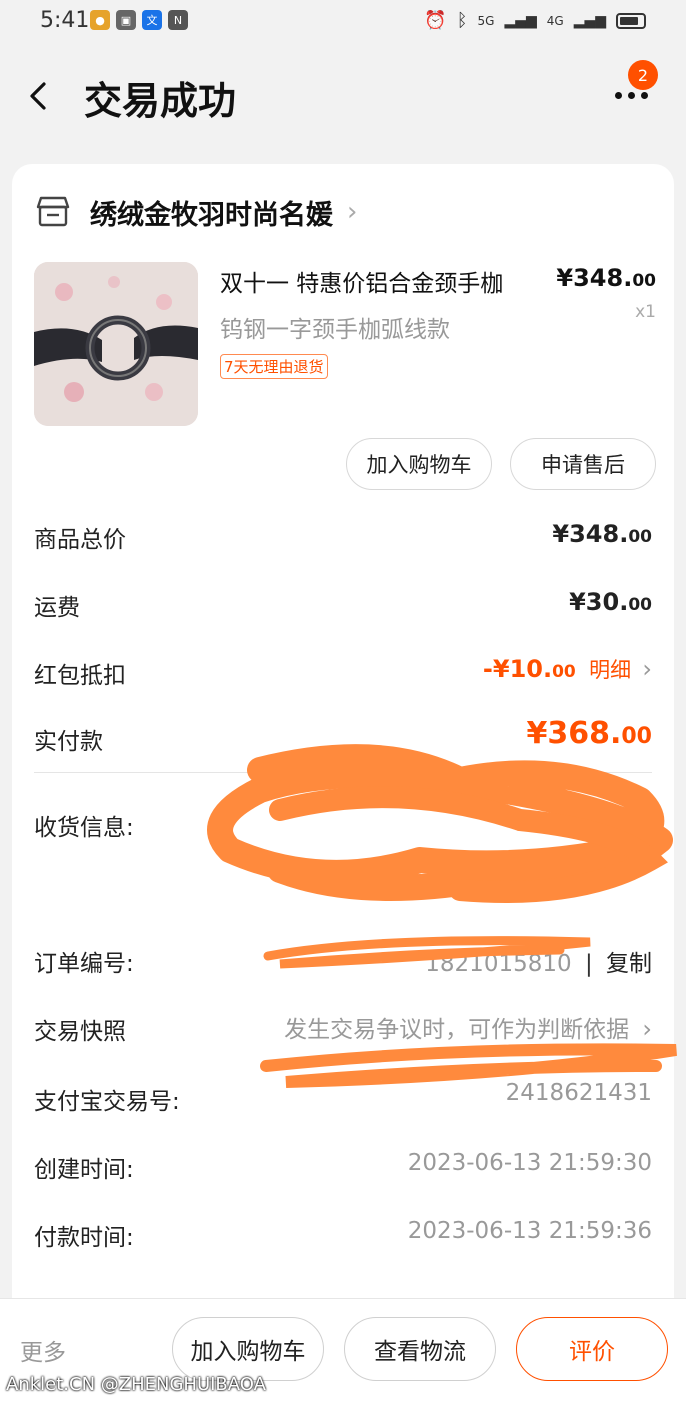 The image size is (686, 1401). I want to click on shop-row: 绣绒金牧羽时尚名媛 ›, so click(195, 212).